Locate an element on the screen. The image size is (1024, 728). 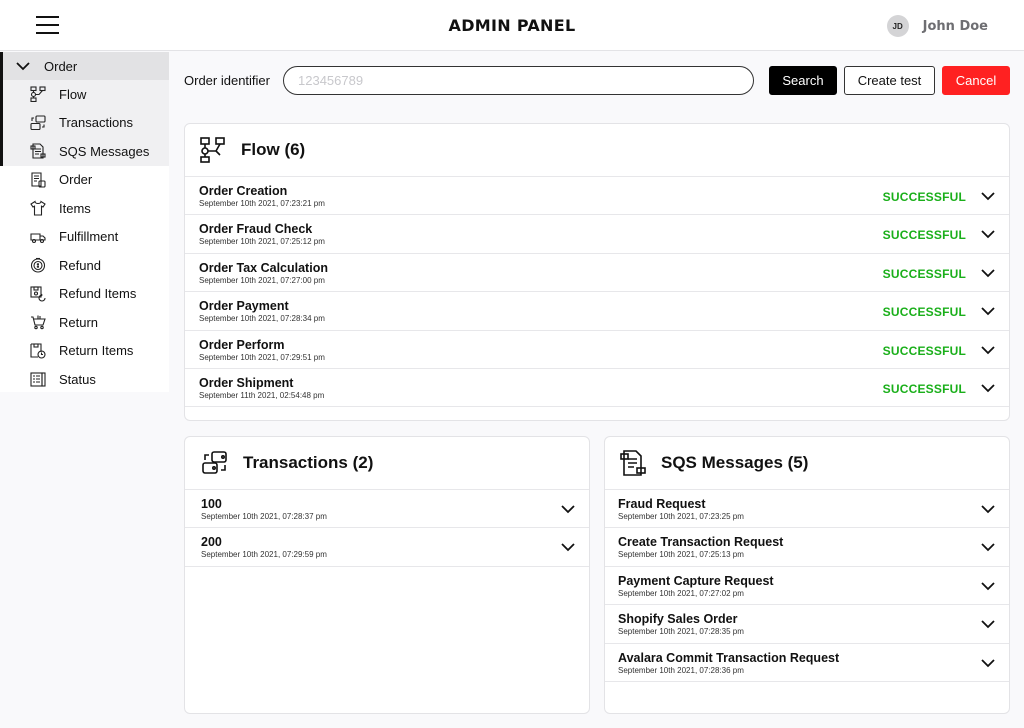
sidebar-item-label: Status is located at coordinates (77, 379).